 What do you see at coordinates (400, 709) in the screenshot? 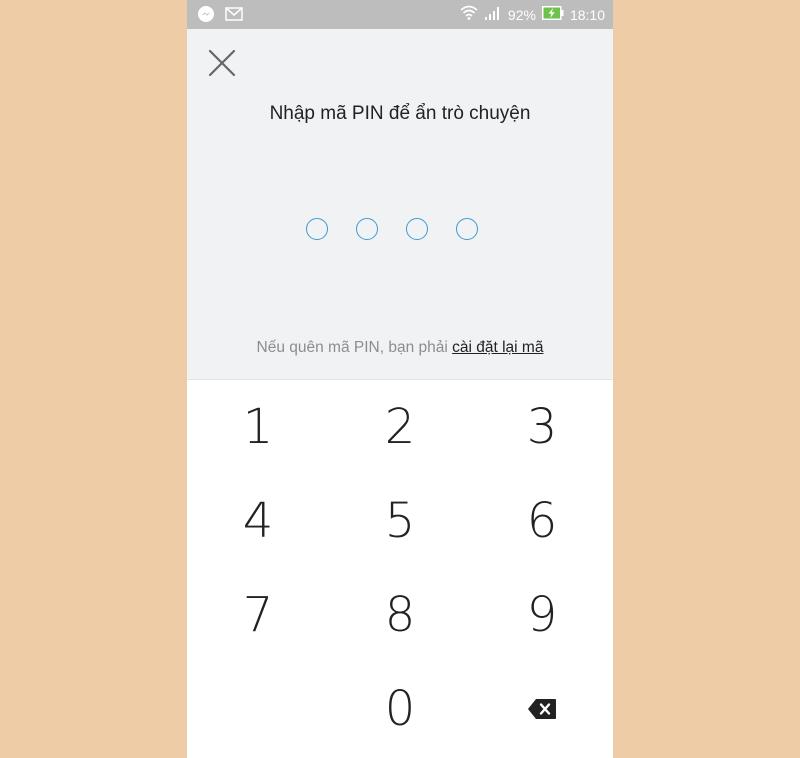
I see `key-0: 0` at bounding box center [400, 709].